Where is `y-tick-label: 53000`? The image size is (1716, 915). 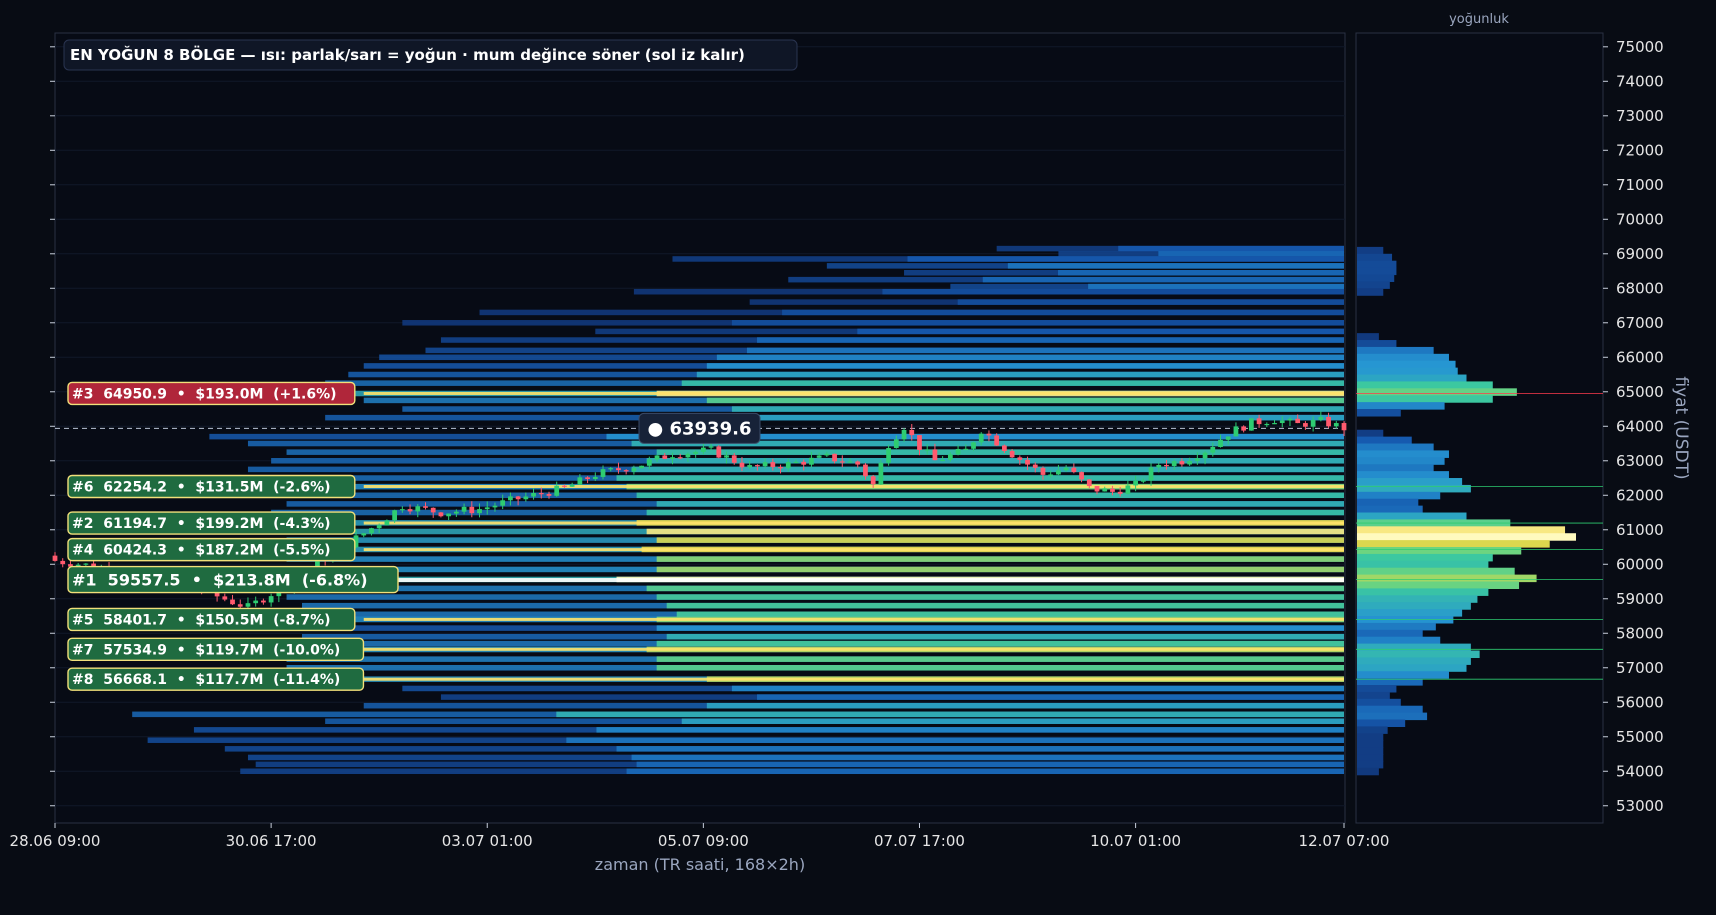 y-tick-label: 53000 is located at coordinates (1640, 806).